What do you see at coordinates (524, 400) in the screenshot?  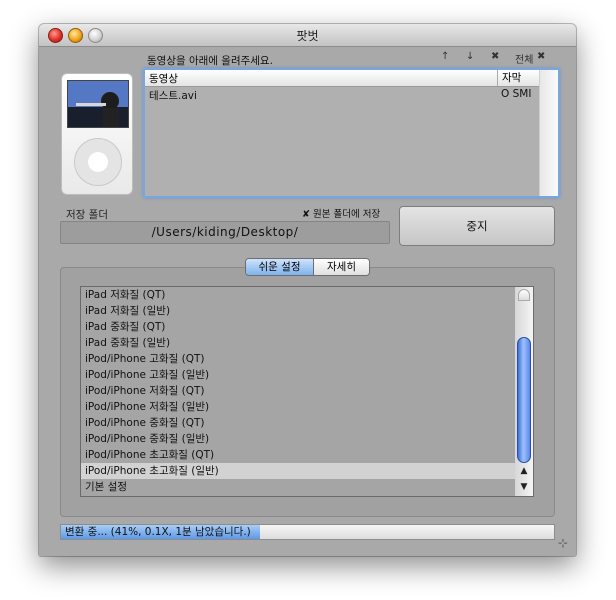 I see `scroll-thumb` at bounding box center [524, 400].